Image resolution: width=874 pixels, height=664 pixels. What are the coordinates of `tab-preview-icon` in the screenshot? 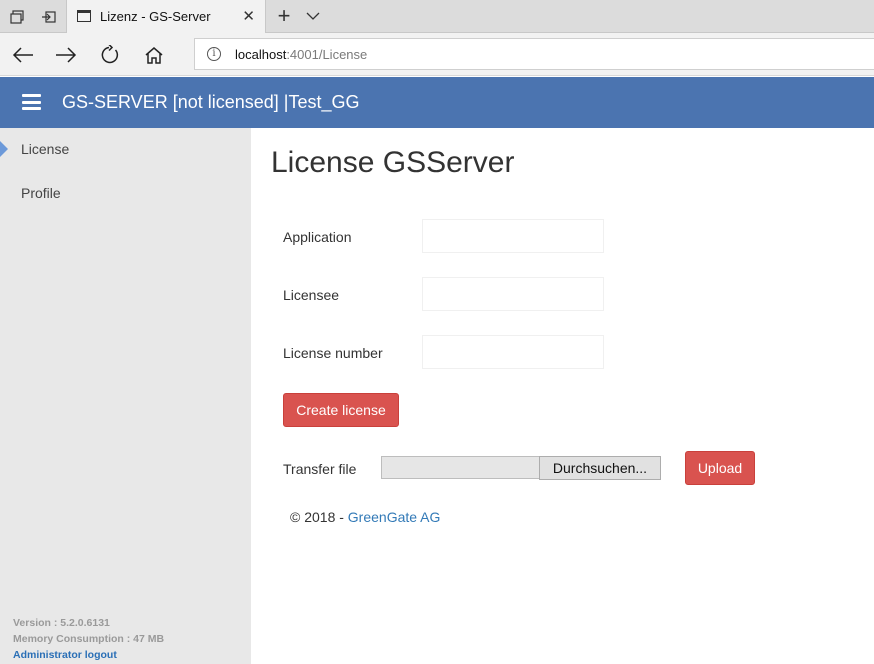 It's located at (17, 16).